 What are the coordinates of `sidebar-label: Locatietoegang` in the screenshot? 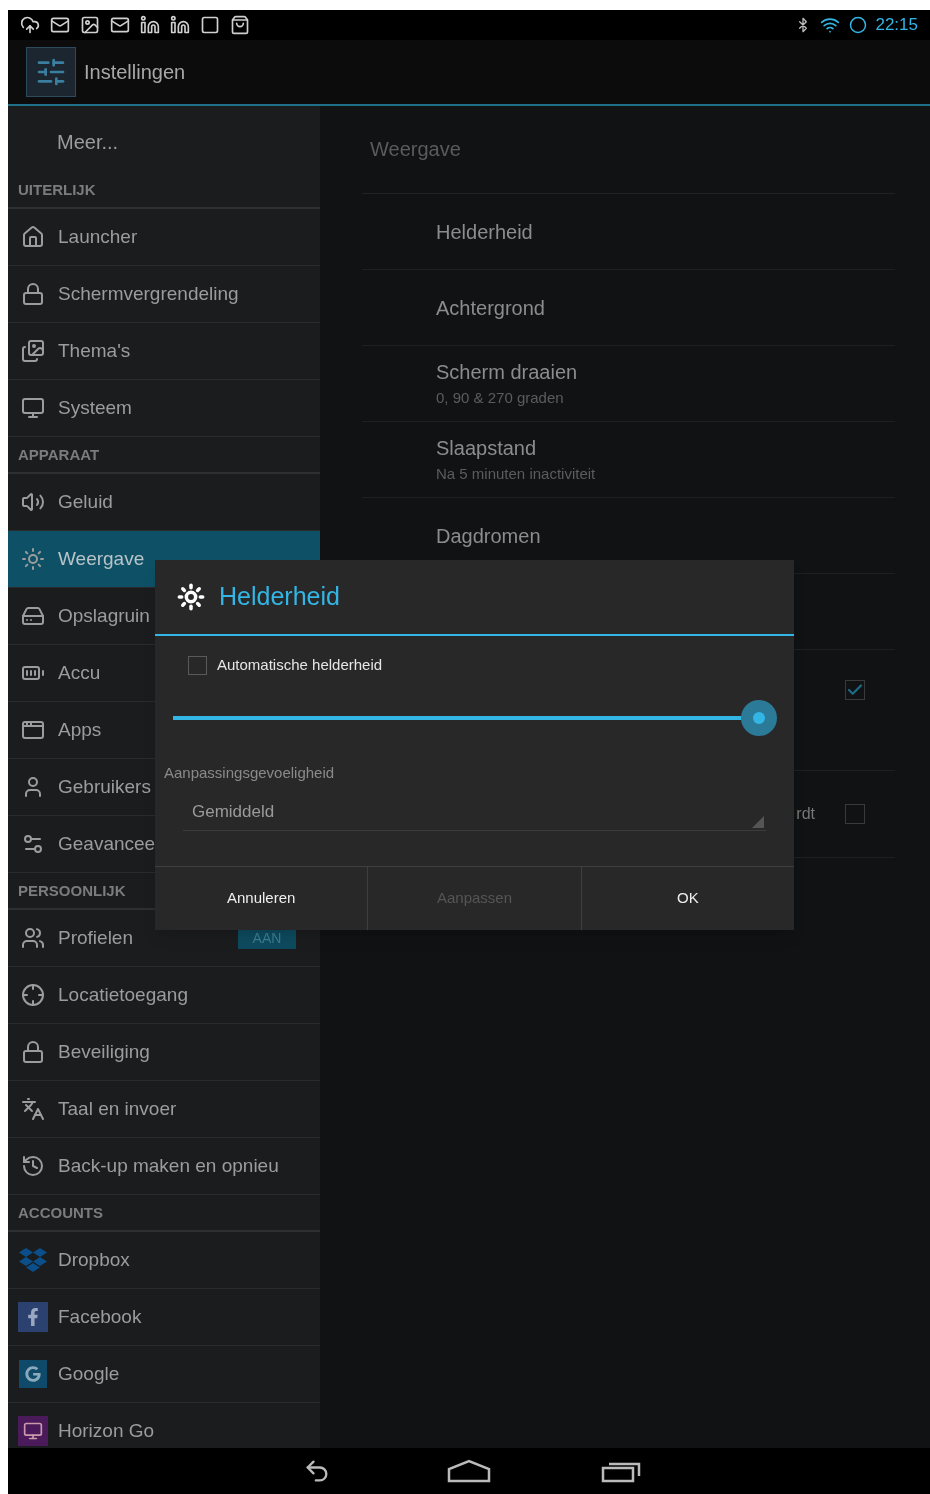 It's located at (123, 994).